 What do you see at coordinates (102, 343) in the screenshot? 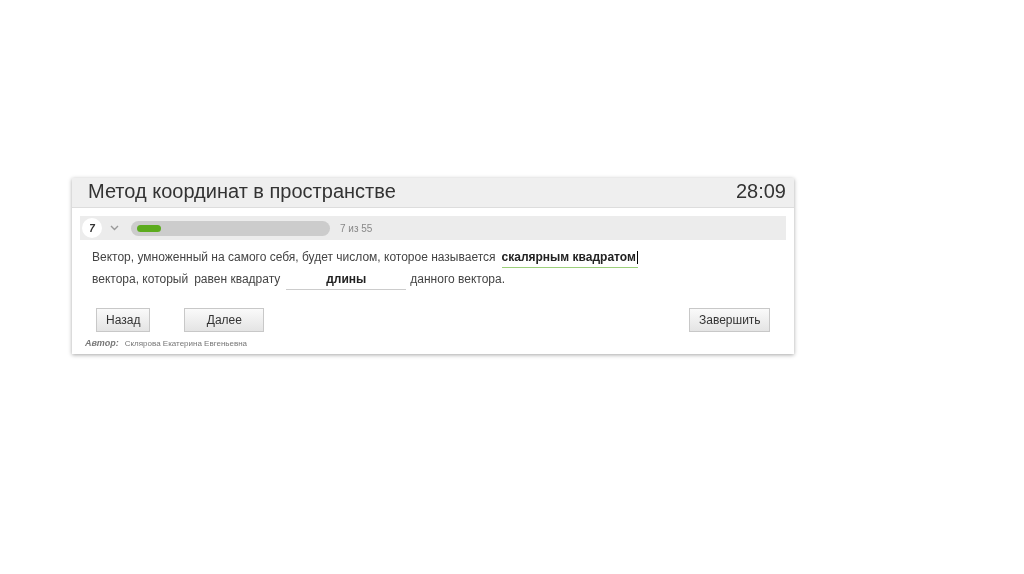
I see `author-label: Автор:` at bounding box center [102, 343].